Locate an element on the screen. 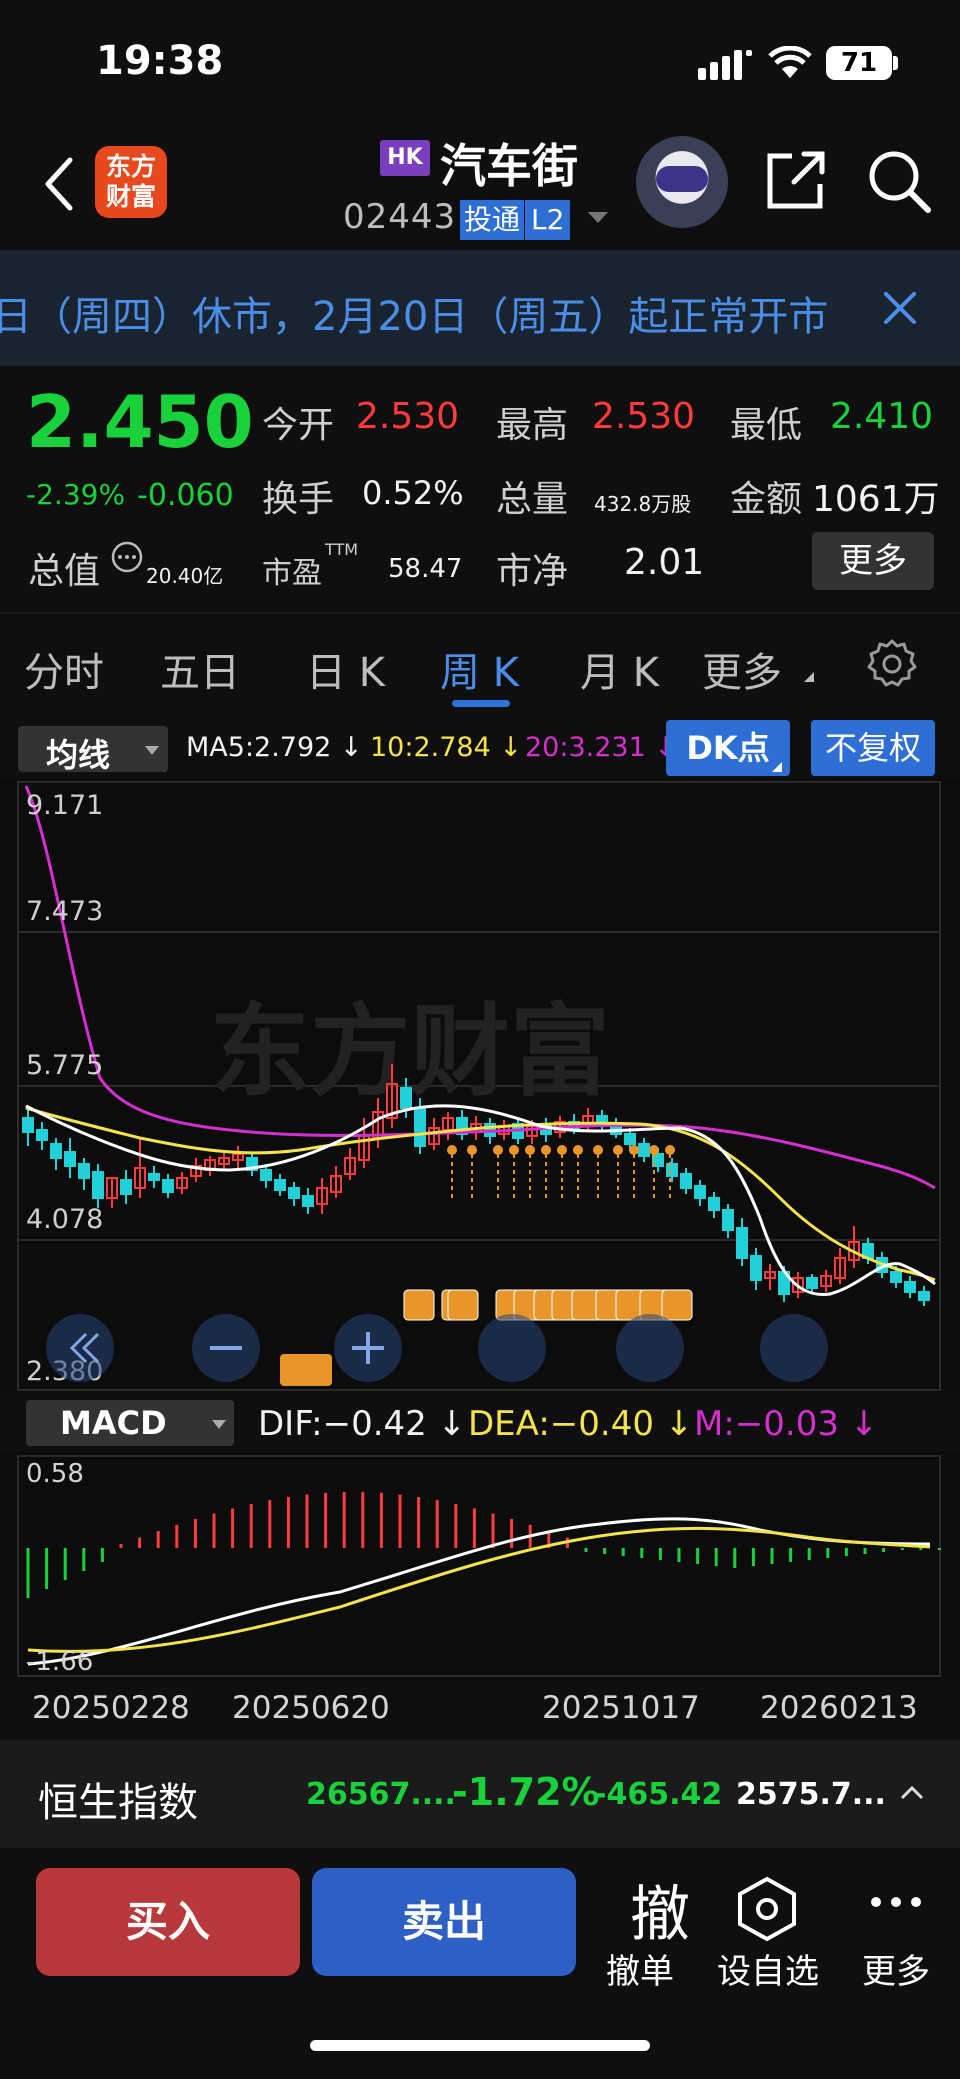 Image resolution: width=960 pixels, height=2079 pixels. stock-name: 汽车街 is located at coordinates (509, 163).